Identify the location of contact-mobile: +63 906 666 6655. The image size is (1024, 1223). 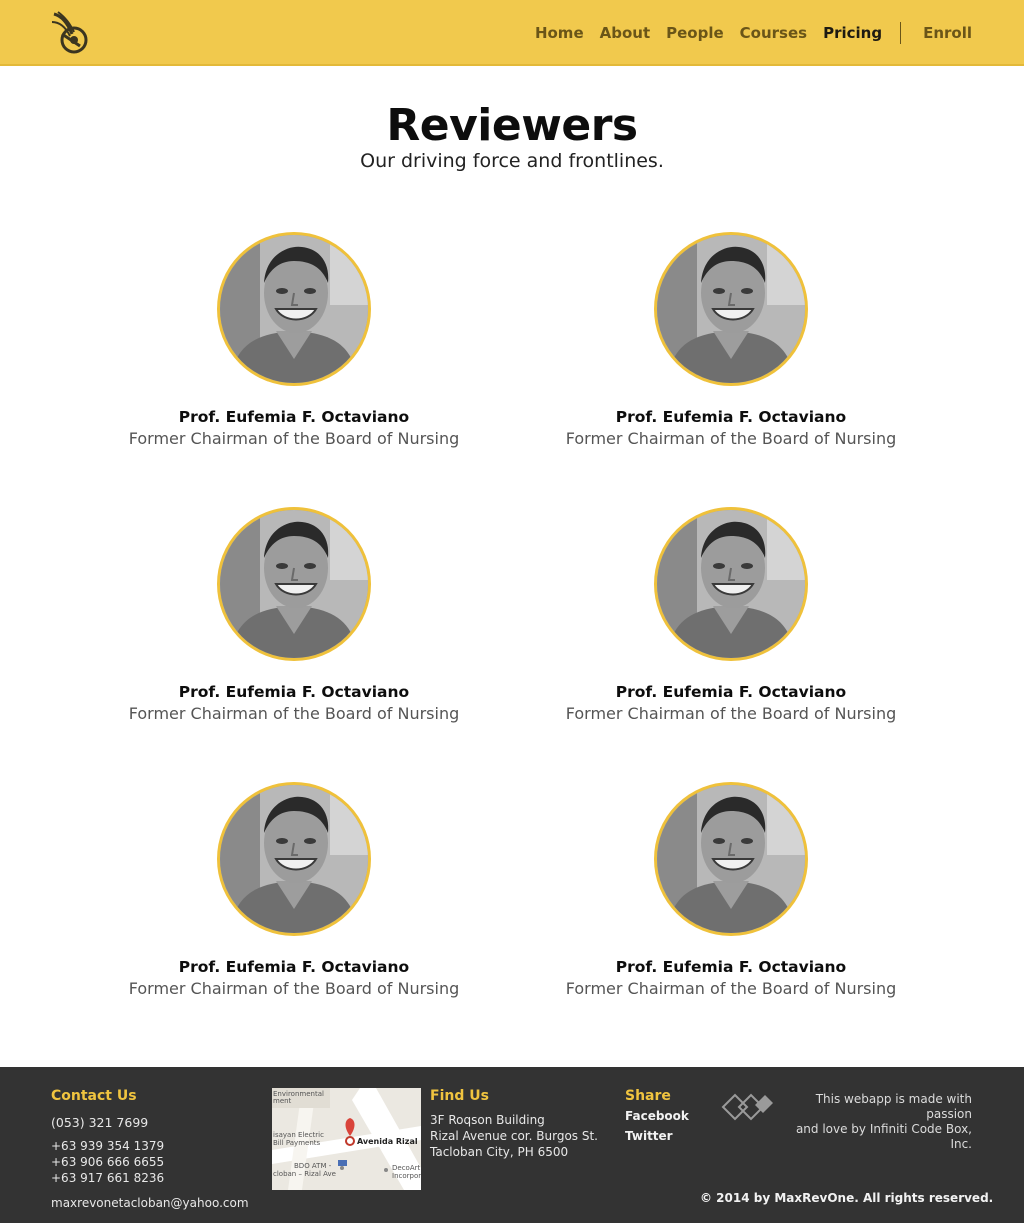
(108, 1162).